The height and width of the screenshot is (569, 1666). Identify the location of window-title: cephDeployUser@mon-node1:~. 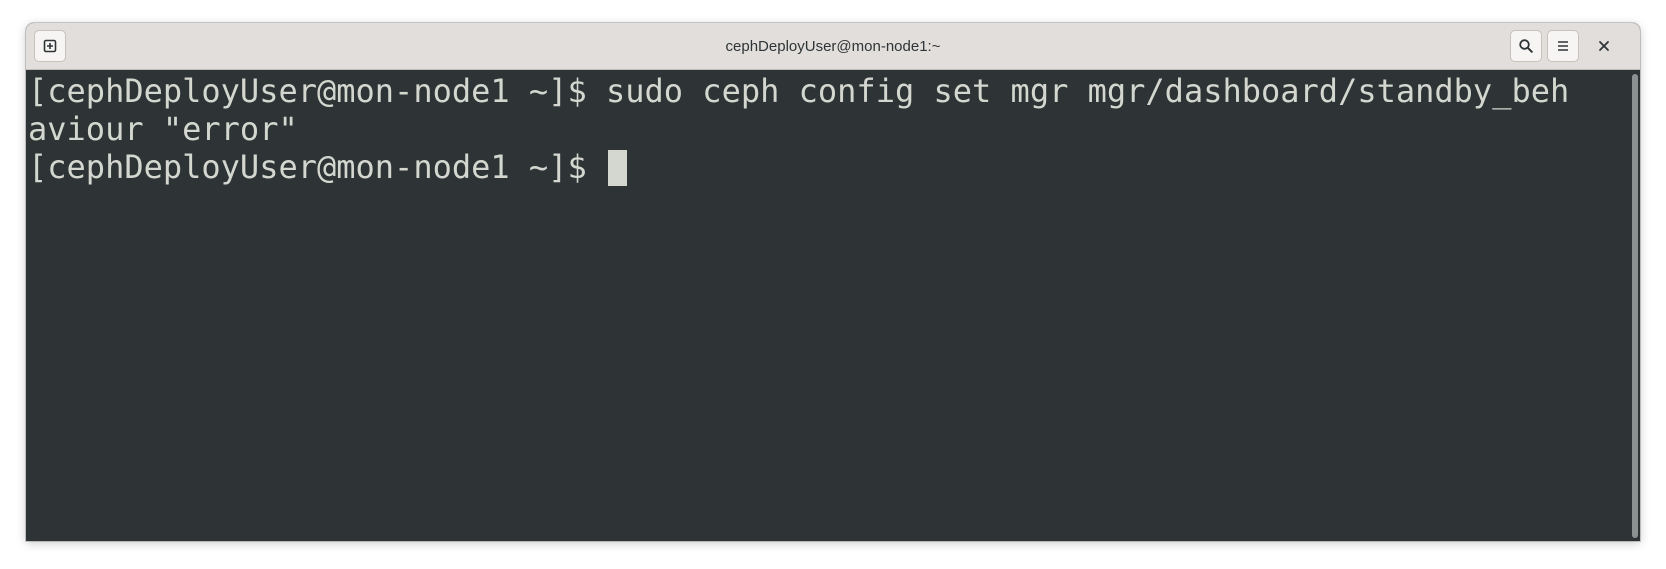
(833, 46).